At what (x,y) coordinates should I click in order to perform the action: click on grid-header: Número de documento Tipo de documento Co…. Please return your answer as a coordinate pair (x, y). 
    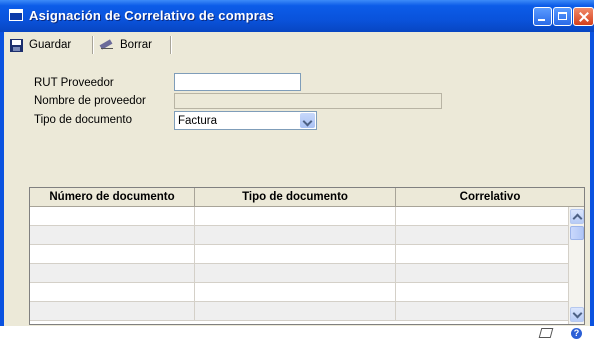
    Looking at the image, I should click on (307, 197).